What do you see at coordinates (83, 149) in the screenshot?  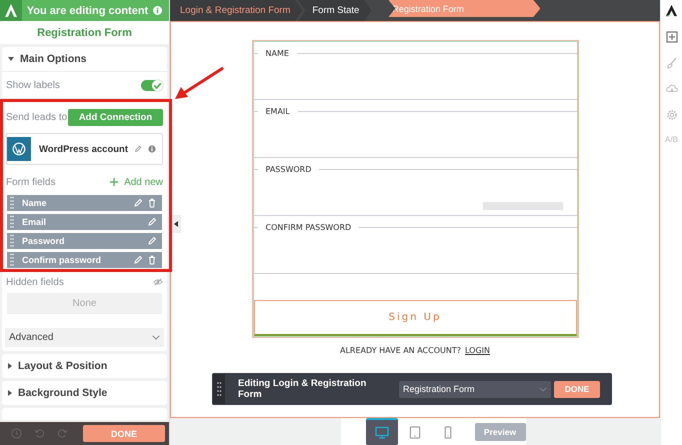 I see `connection-name: WordPress account` at bounding box center [83, 149].